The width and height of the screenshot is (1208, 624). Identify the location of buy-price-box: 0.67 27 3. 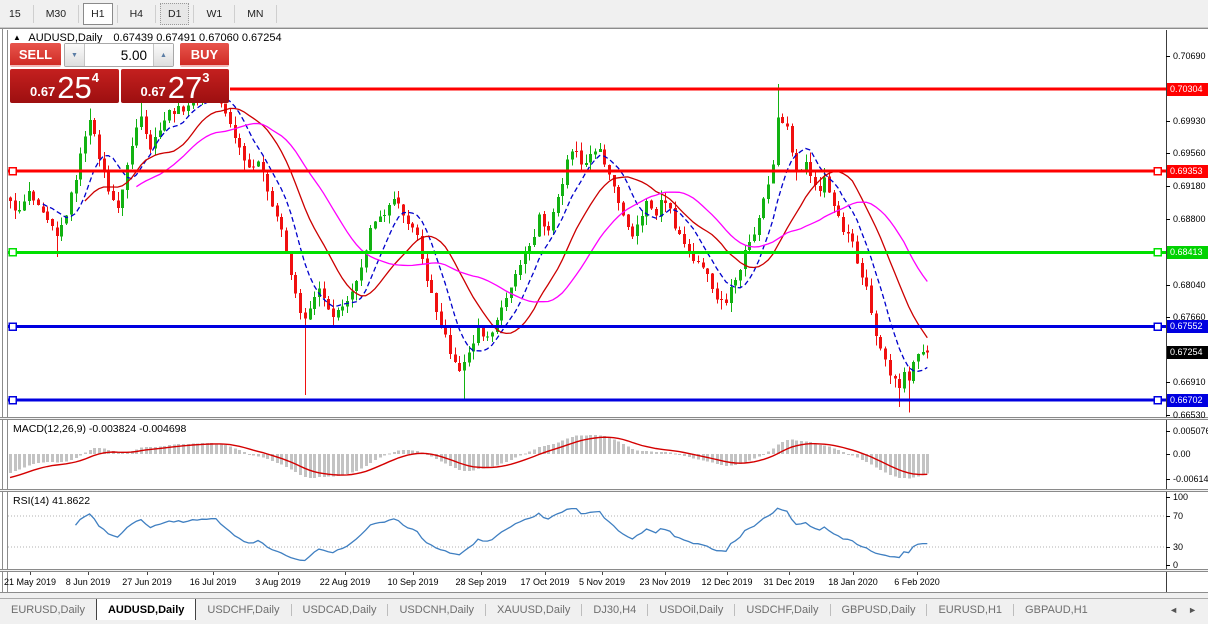
(175, 86).